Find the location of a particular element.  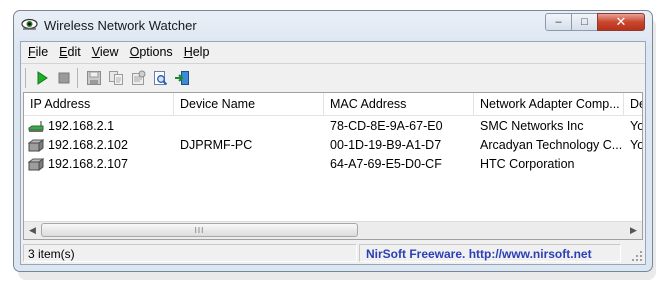

cell-ip: 192.168.2.1 is located at coordinates (81, 126).